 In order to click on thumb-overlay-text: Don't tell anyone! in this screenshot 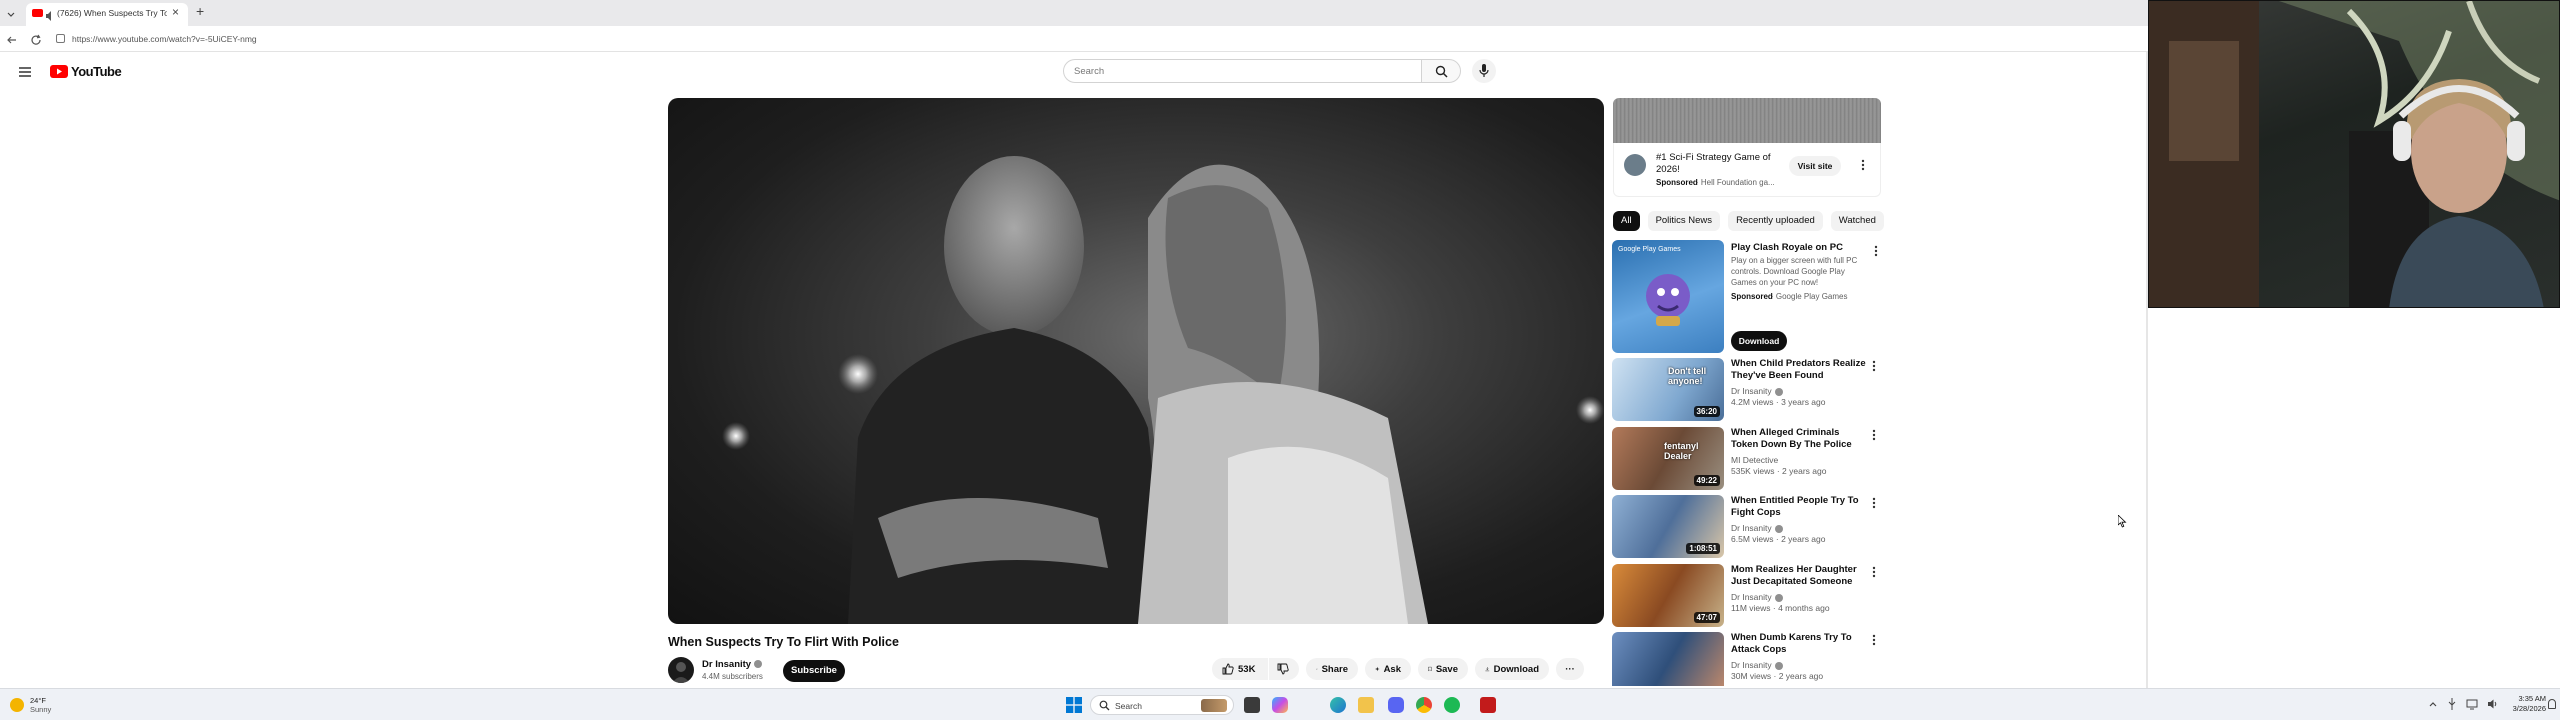, I will do `click(1687, 376)`.